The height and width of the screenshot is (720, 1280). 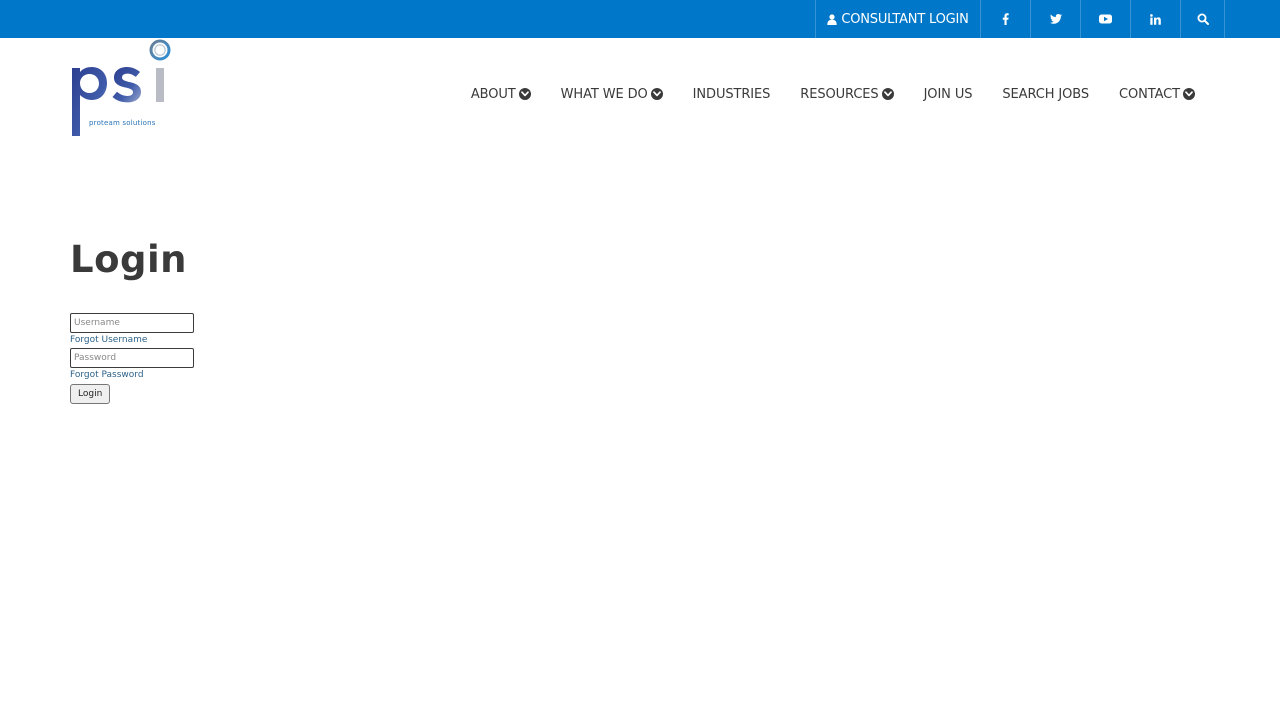 I want to click on nav-item-label: RESOURCES, so click(x=839, y=94).